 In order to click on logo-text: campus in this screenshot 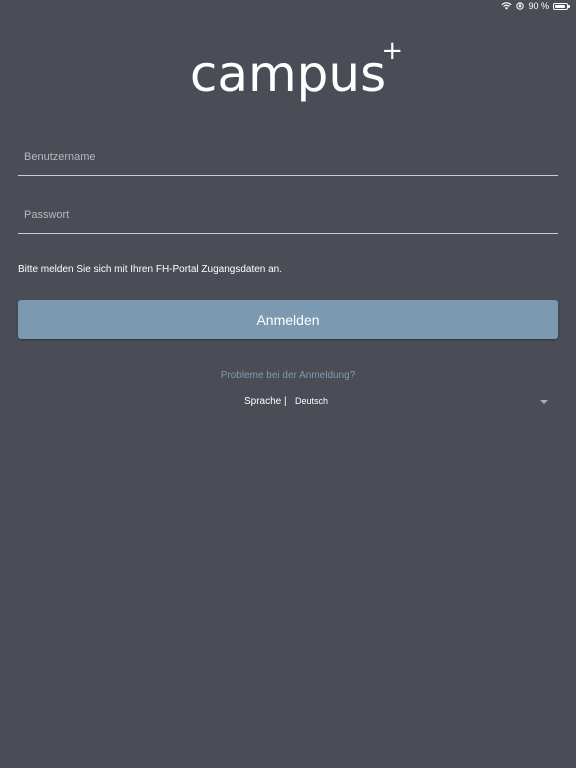, I will do `click(288, 74)`.